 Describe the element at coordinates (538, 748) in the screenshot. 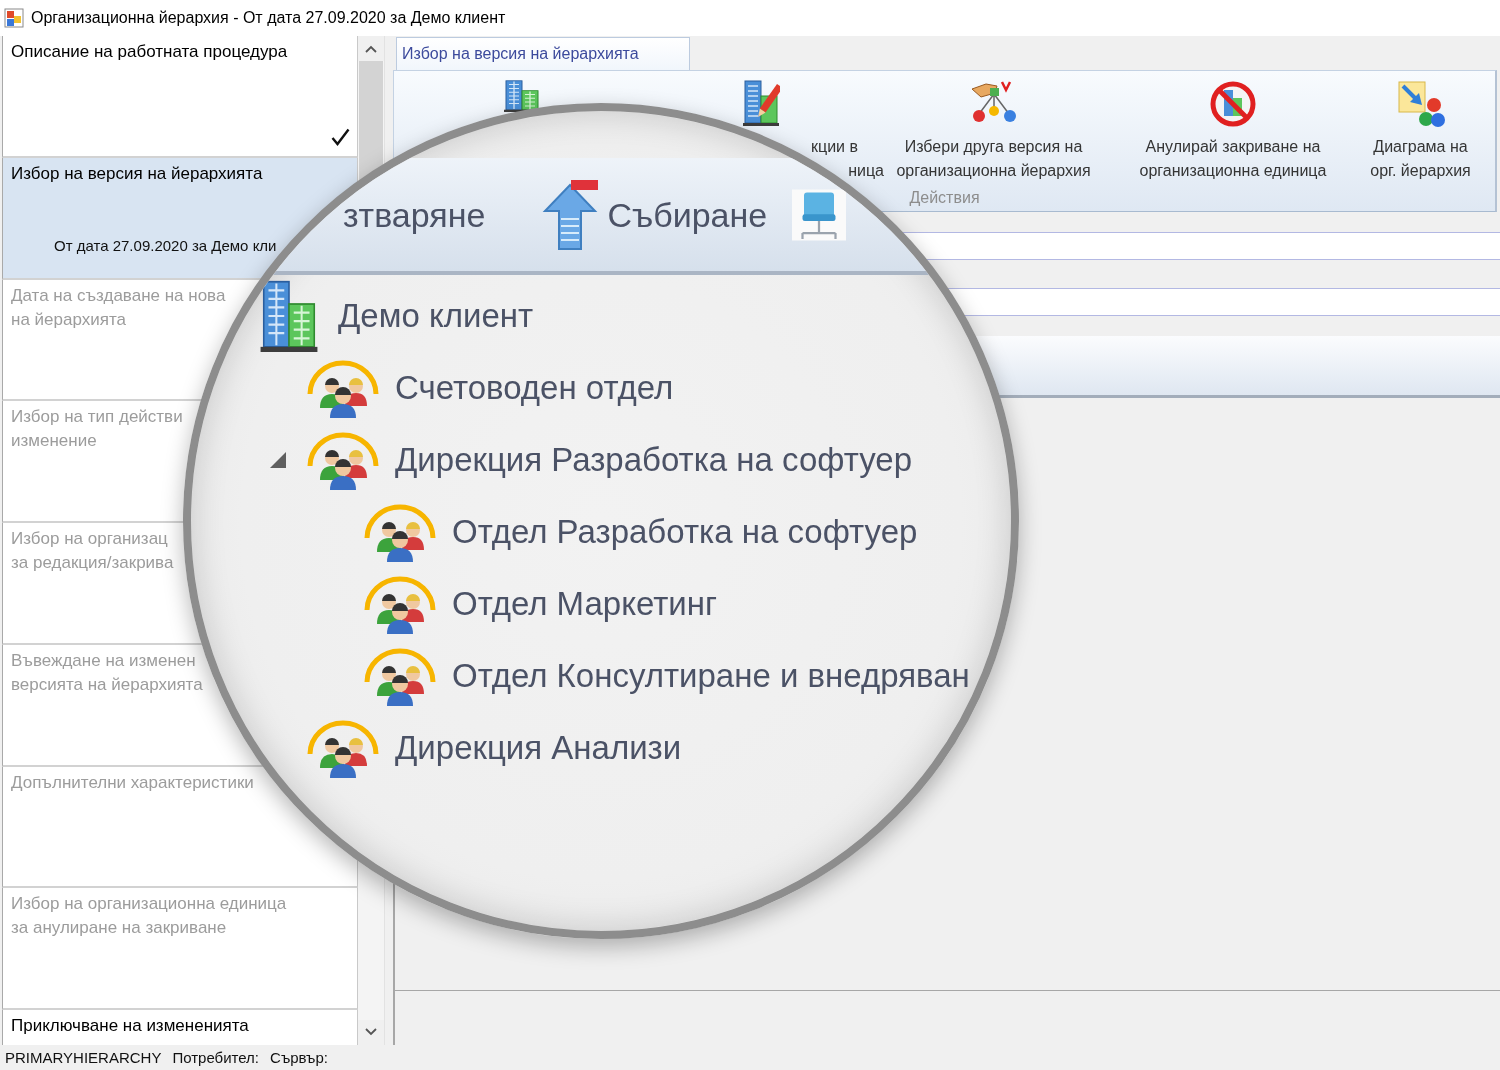

I see `tree-item: Дирекция Анализи` at that location.